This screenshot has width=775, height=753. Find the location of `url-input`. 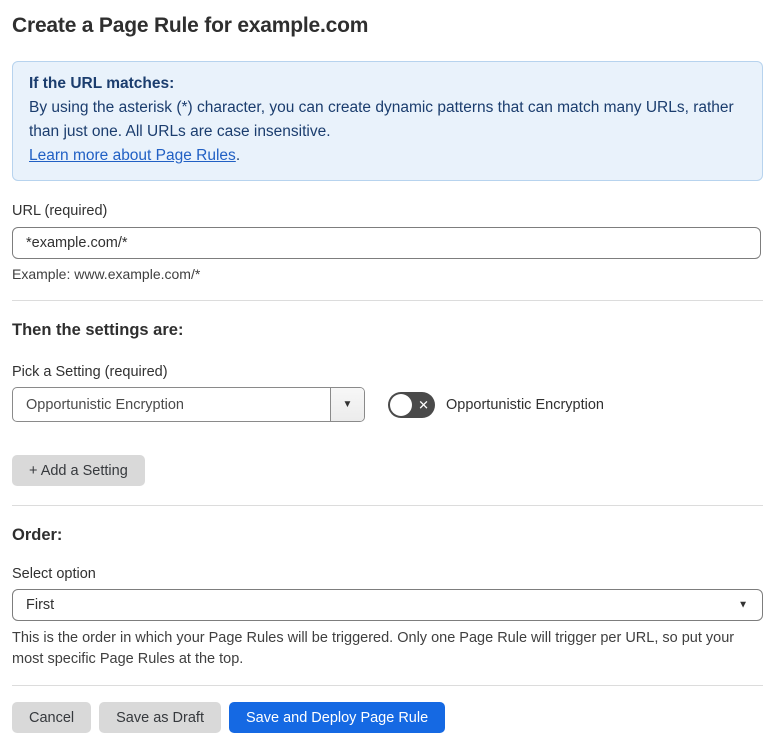

url-input is located at coordinates (386, 243).